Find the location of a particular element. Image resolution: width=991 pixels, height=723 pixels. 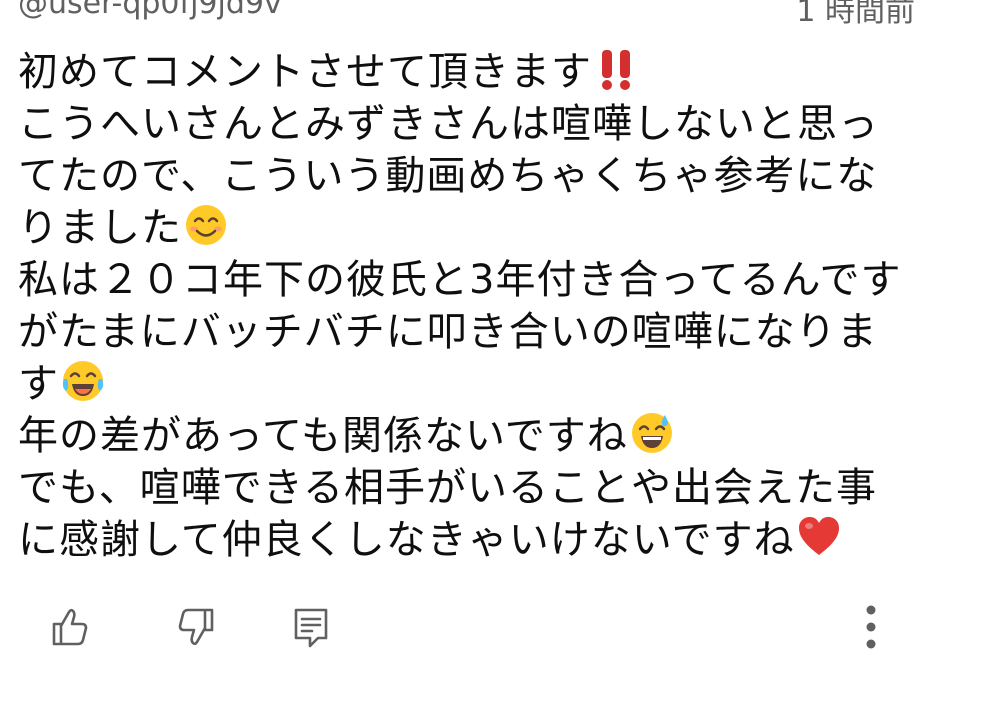

comment-line: こうへいさんとみずきさんは喧嘩しないと思っ is located at coordinates (473, 124).